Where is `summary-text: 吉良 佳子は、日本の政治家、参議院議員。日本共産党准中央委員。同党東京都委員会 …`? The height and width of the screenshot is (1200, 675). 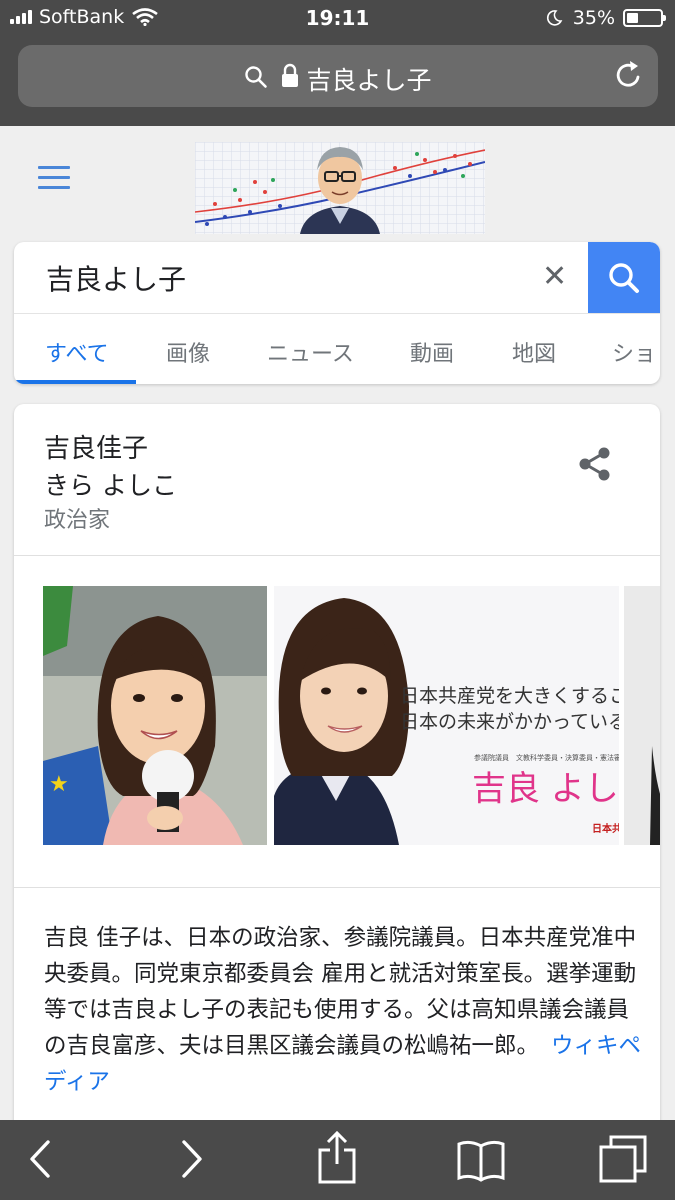 summary-text: 吉良 佳子は、日本の政治家、参議院議員。日本共産党准中央委員。同党東京都委員会 … is located at coordinates (340, 992).